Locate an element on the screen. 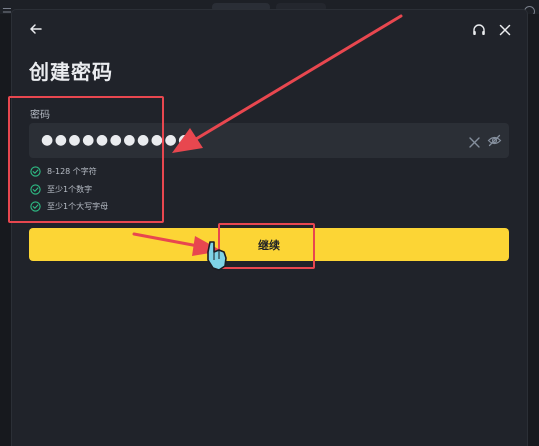 The width and height of the screenshot is (539, 446). support-button is located at coordinates (479, 30).